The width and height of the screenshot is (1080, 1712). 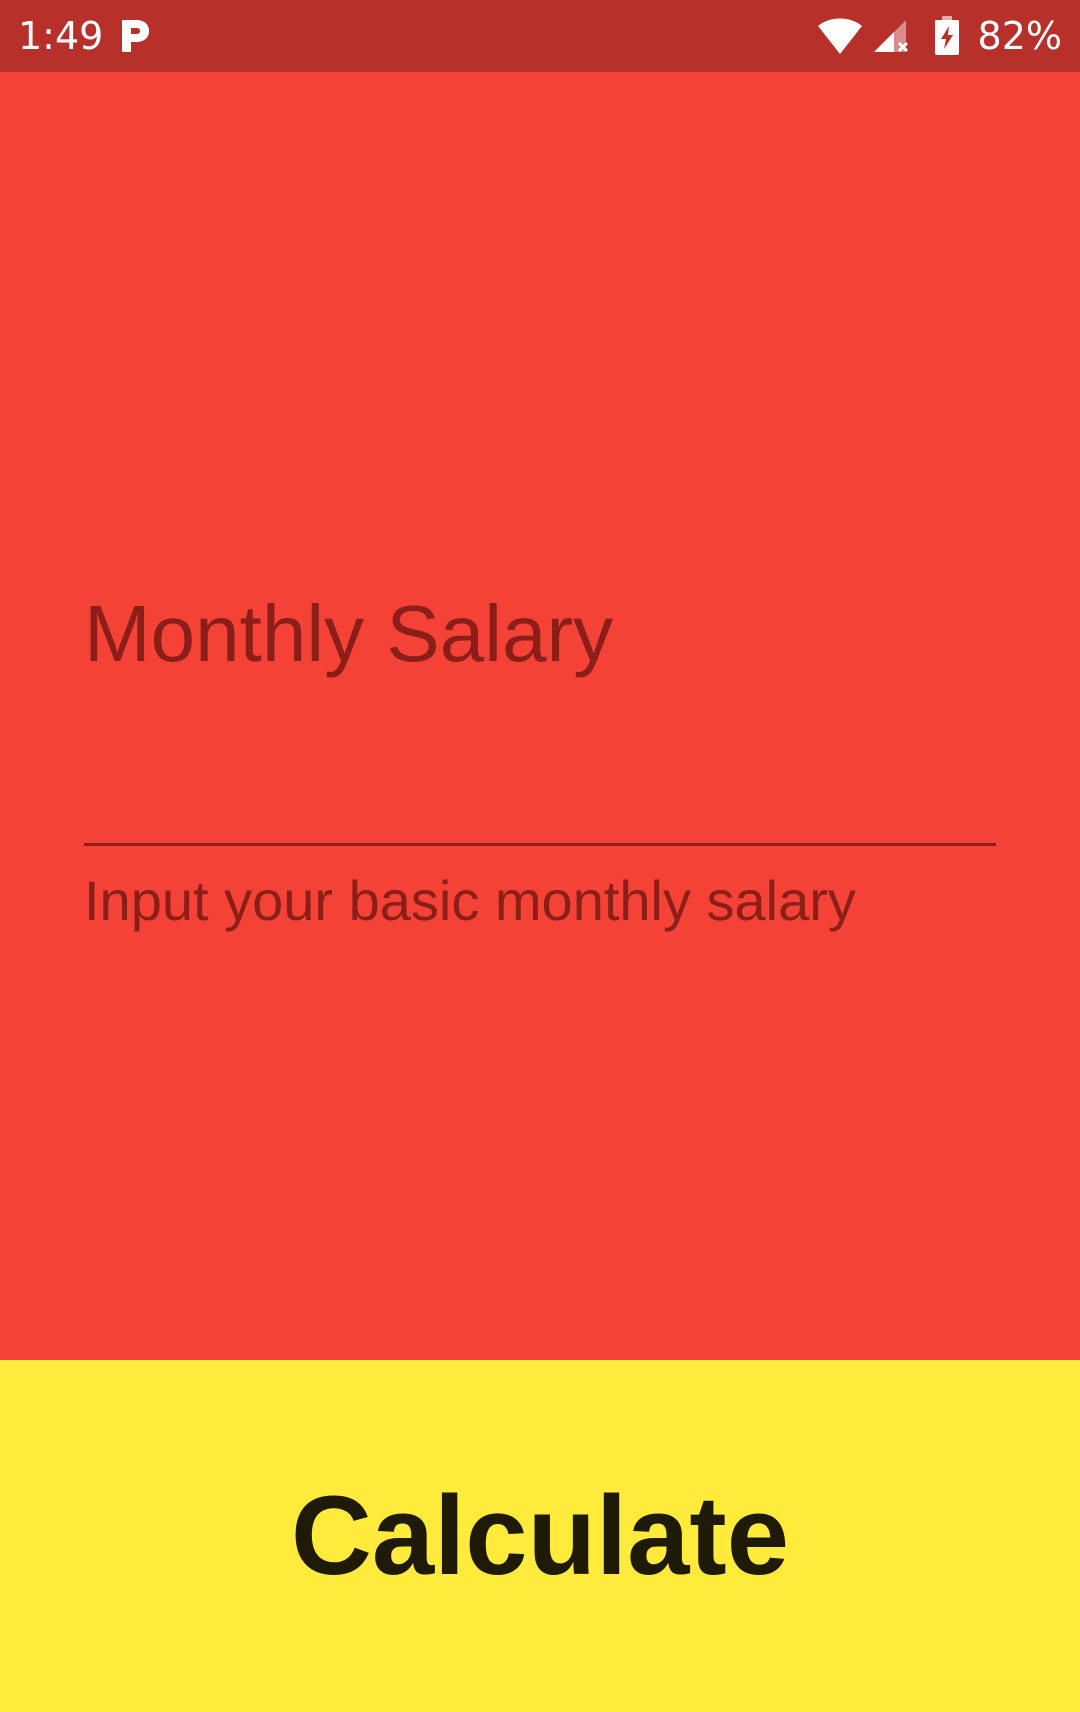 What do you see at coordinates (1019, 36) in the screenshot?
I see `battery-percent: 82%` at bounding box center [1019, 36].